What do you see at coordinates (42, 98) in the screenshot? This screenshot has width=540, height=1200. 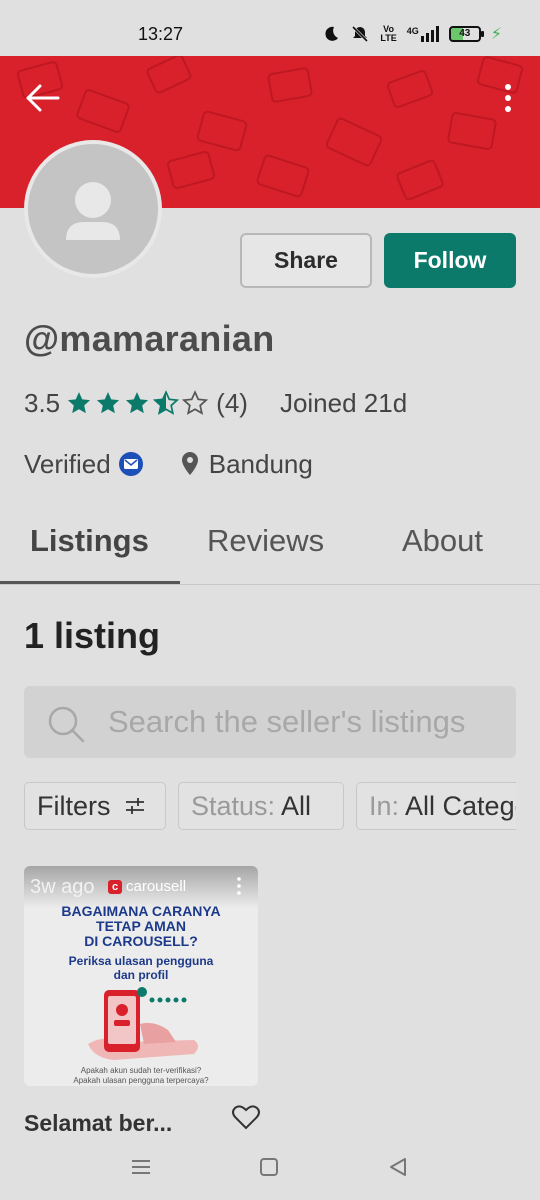 I see `back-arrow-icon` at bounding box center [42, 98].